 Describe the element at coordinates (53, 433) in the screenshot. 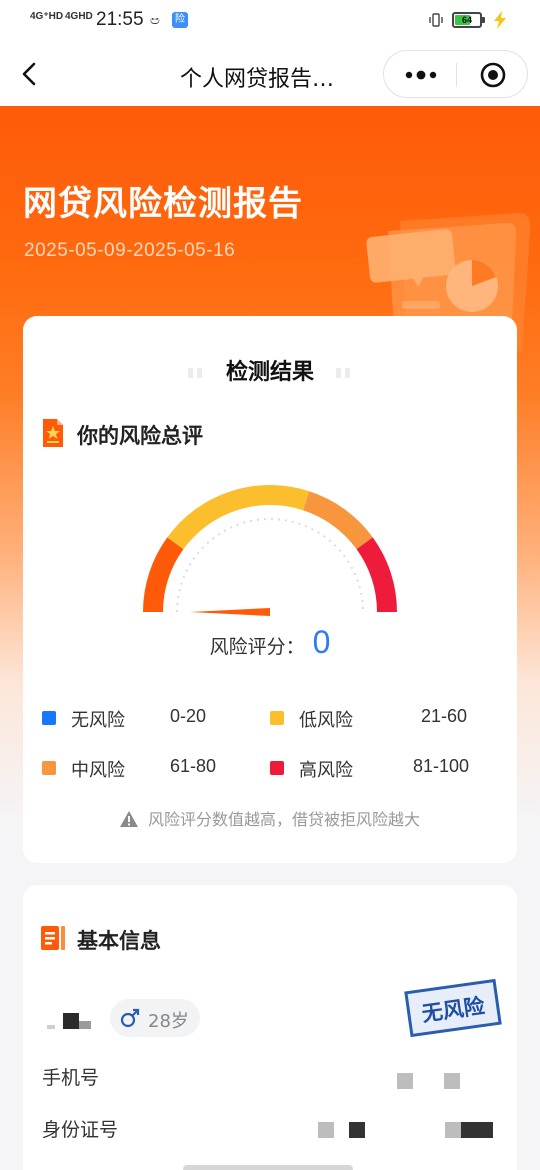

I see `report-star-icon` at that location.